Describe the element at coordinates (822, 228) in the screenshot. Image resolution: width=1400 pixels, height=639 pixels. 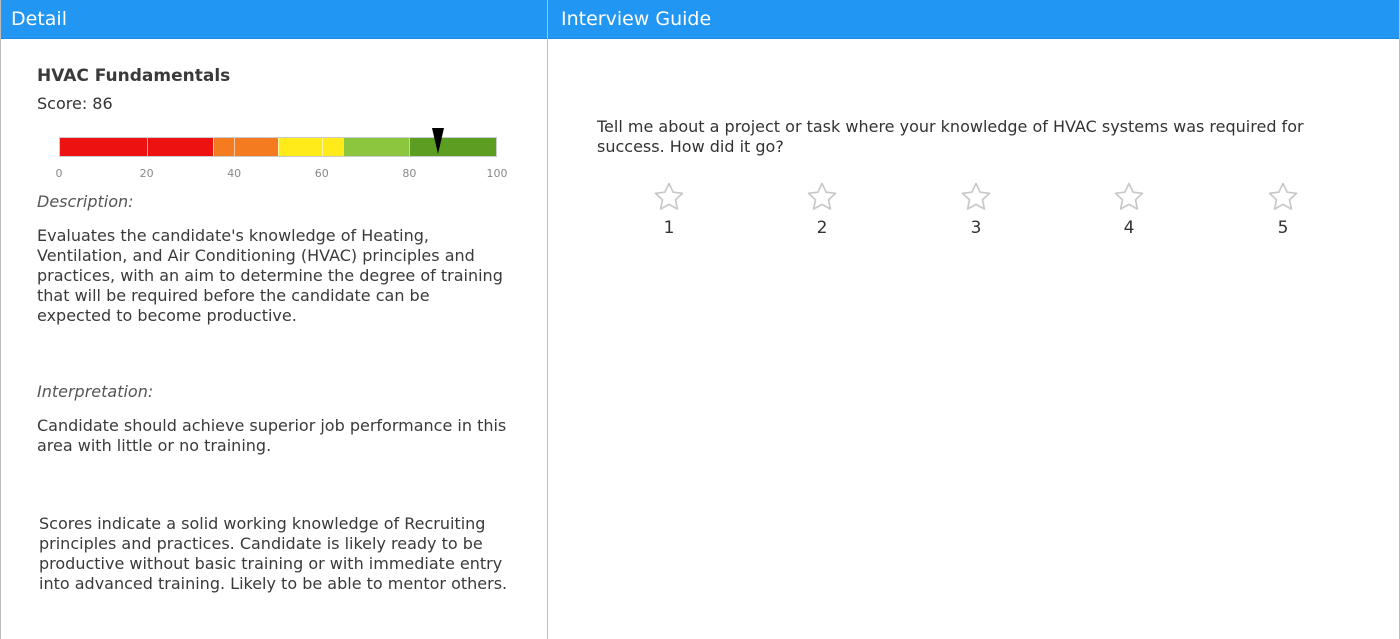
I see `rating-number: 2` at that location.